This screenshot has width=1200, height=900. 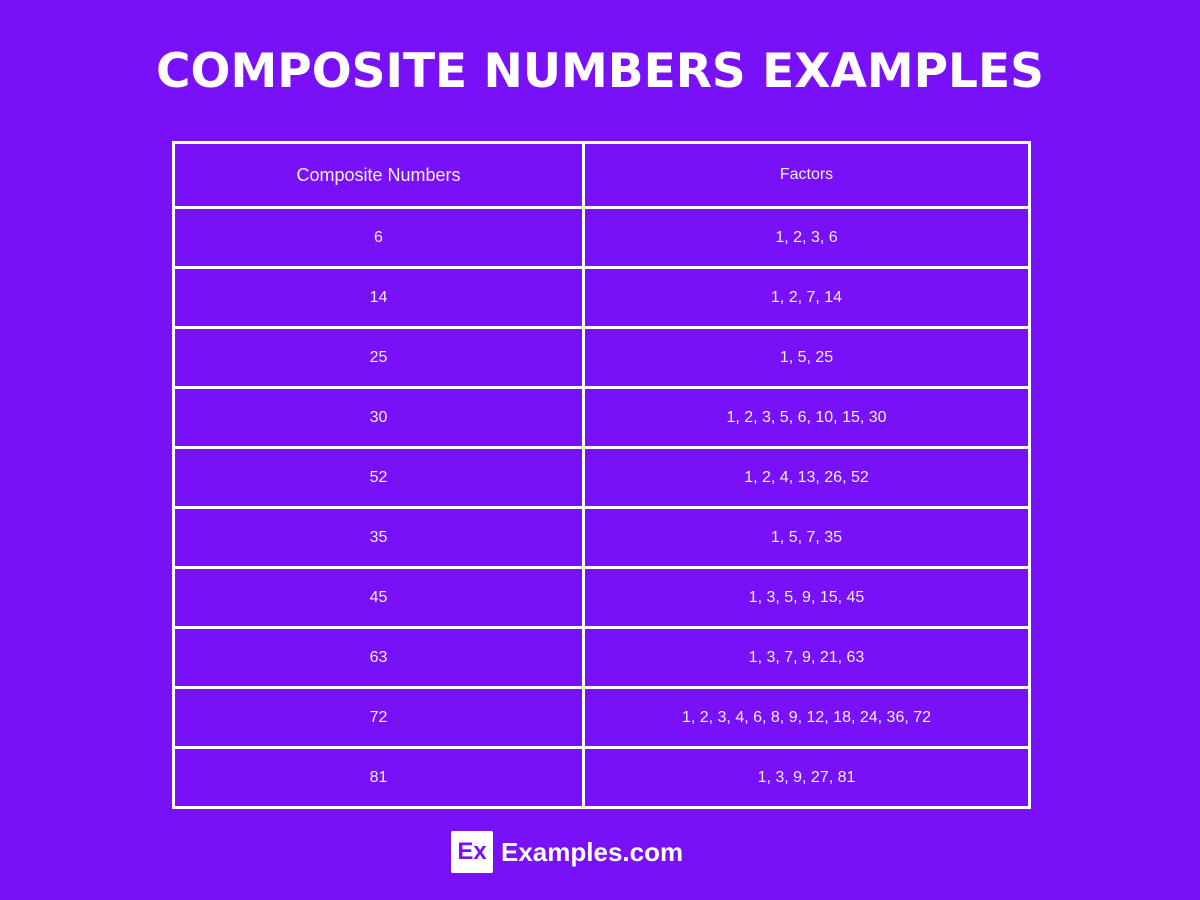 What do you see at coordinates (378, 357) in the screenshot?
I see `composite-number-cell: 25` at bounding box center [378, 357].